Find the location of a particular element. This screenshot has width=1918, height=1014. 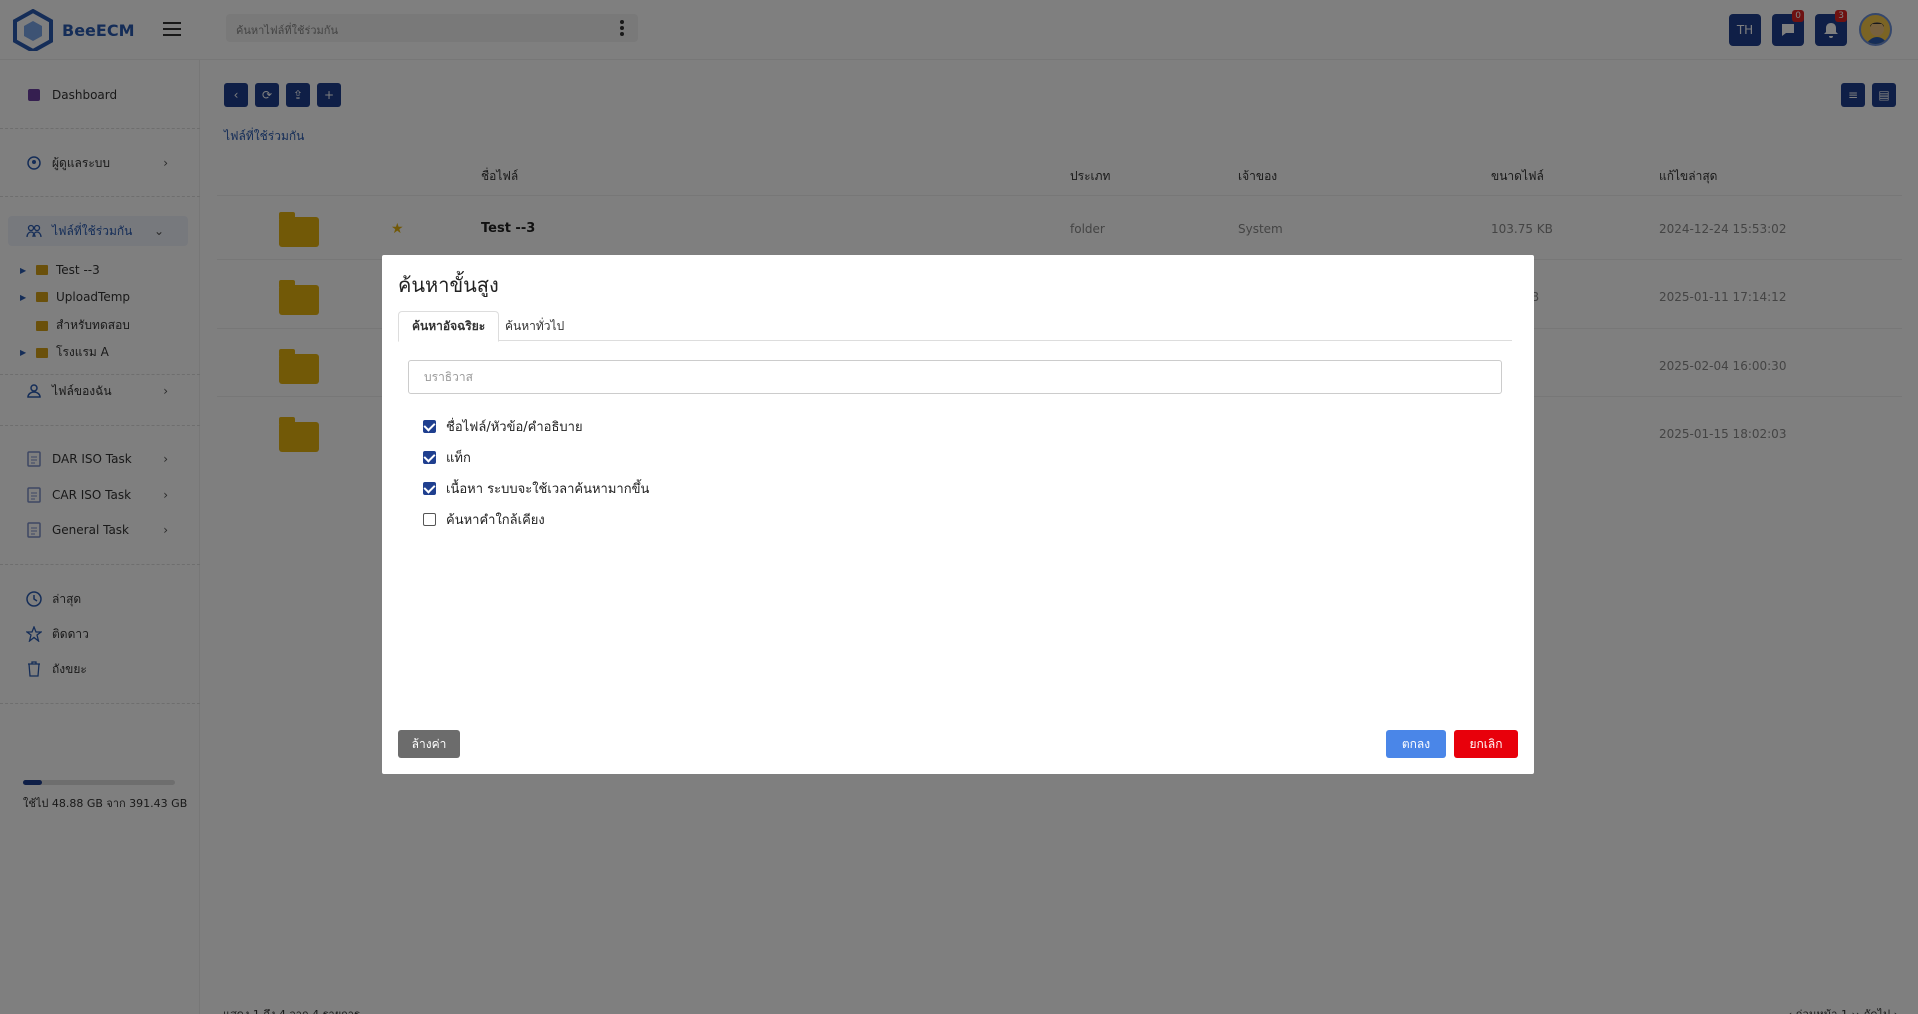

option-filename: ชื่อไฟล์/หัวข้อ/คำอธิบาย is located at coordinates (503, 426).